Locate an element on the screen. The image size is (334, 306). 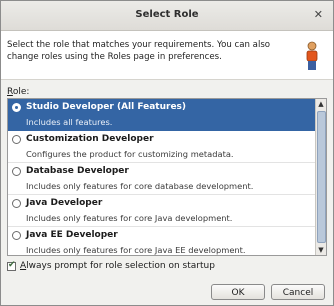
role-list-scrollbar: ▲ ▼ is located at coordinates (320, 177).